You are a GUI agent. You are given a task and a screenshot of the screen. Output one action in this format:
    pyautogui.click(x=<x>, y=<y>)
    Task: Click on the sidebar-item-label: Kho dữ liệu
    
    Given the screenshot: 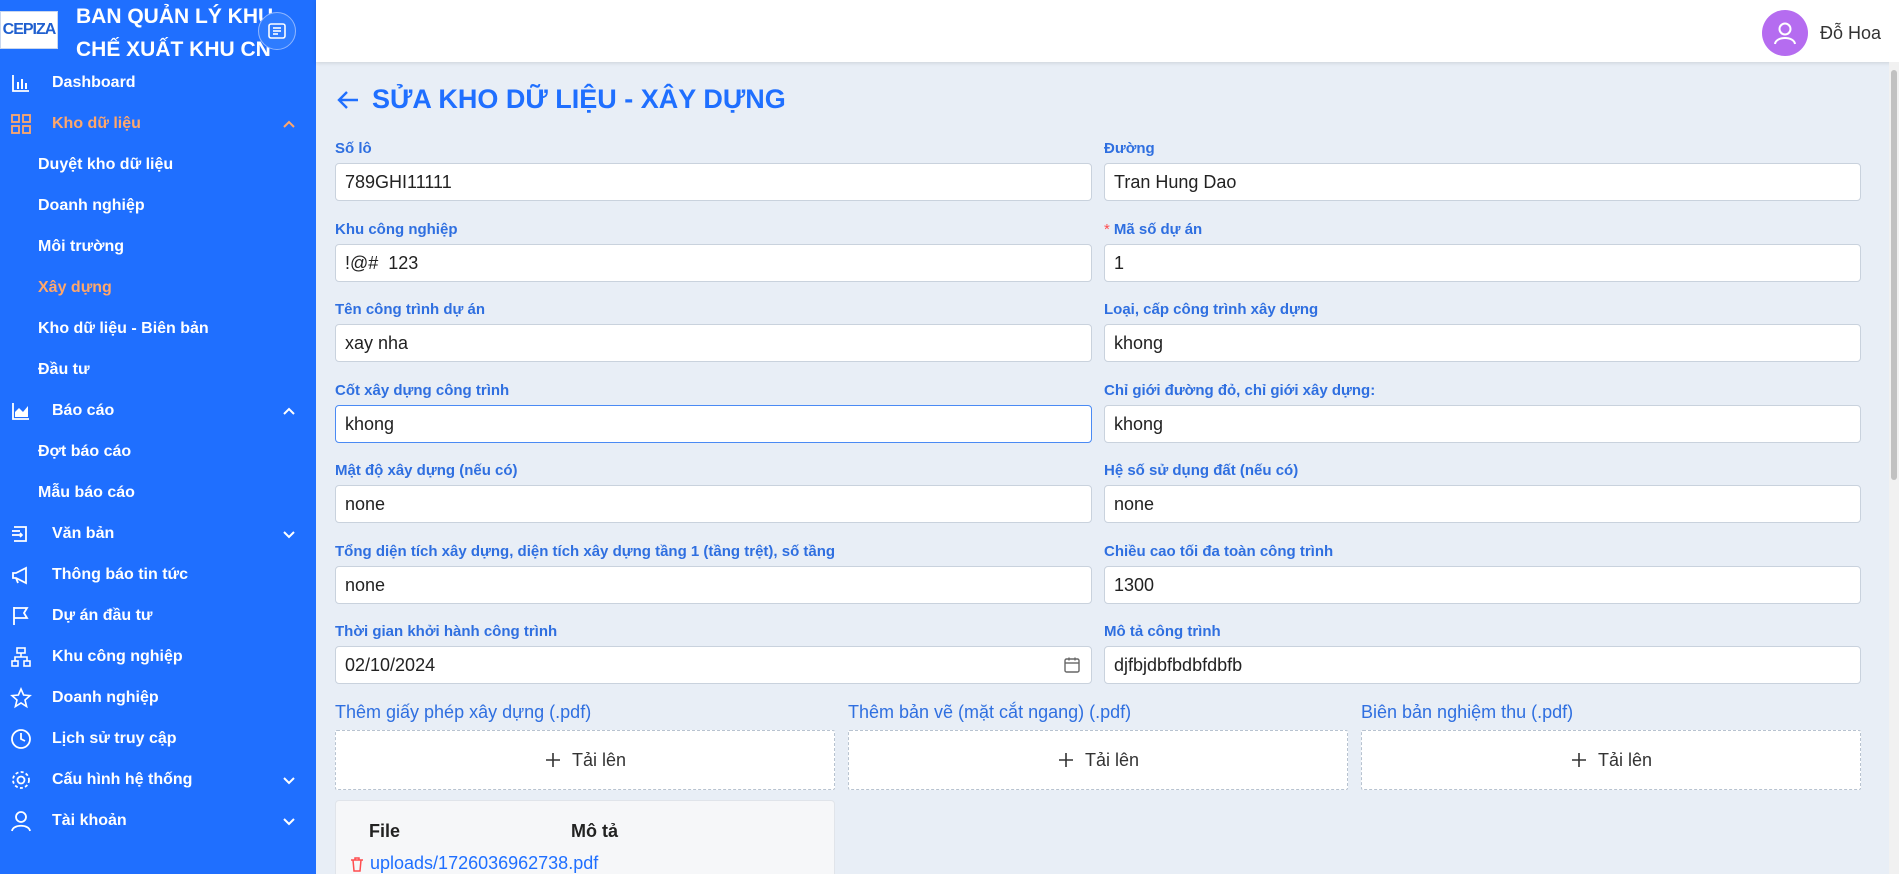 What is the action you would take?
    pyautogui.click(x=96, y=123)
    